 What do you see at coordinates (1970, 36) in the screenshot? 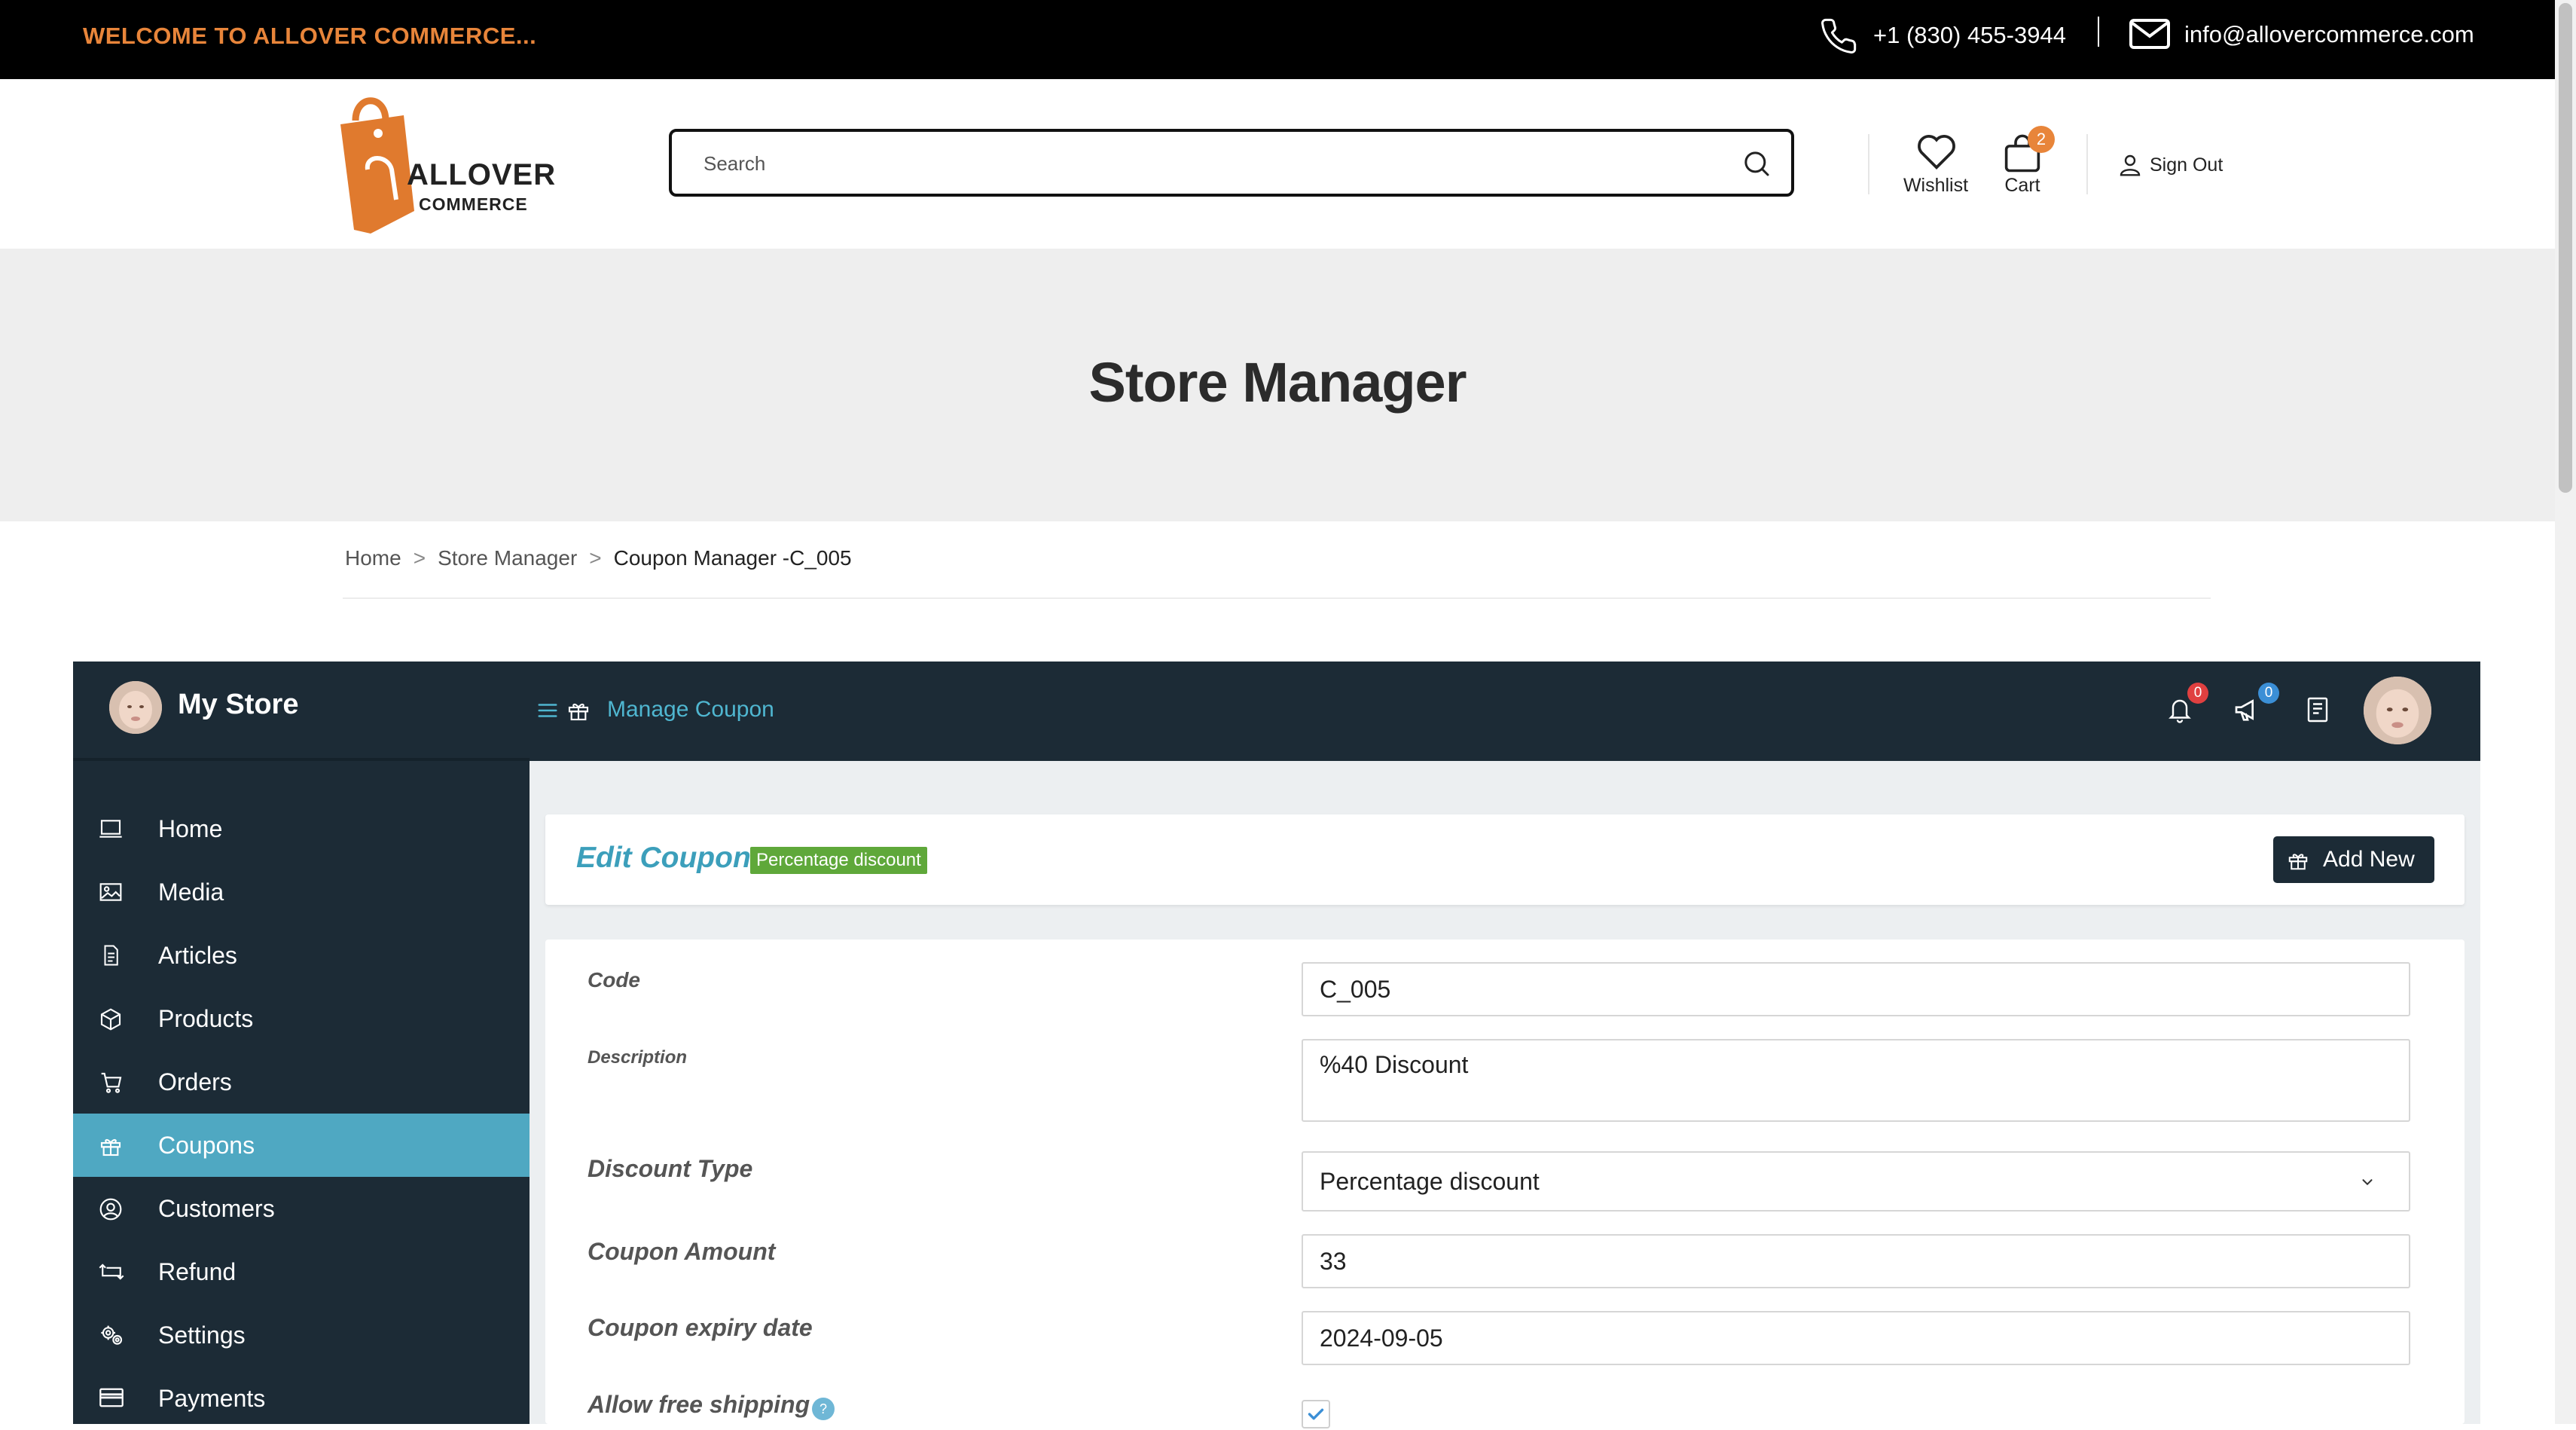
I see `phone-number-link: +1 (830) 455-3944` at bounding box center [1970, 36].